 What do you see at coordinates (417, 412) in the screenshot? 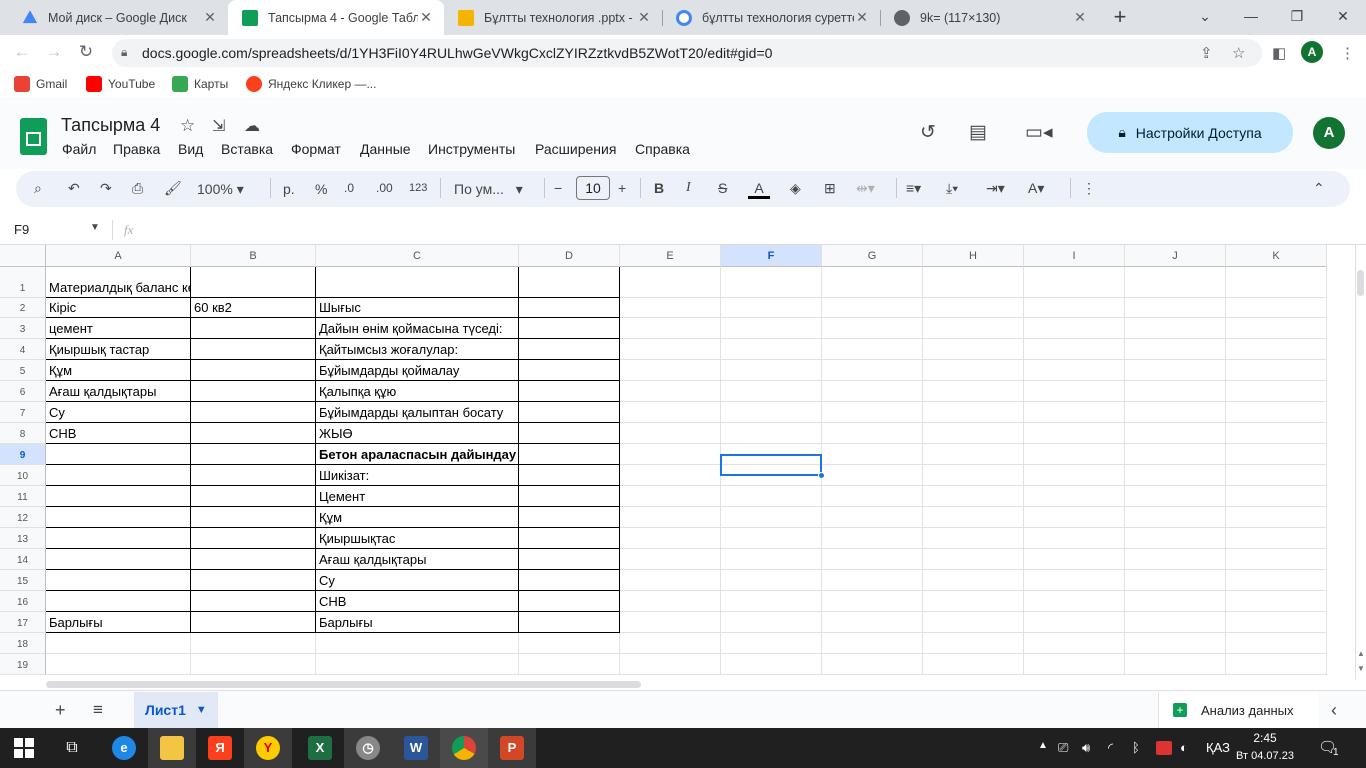
I see `cell-c7: Бұйымдарды қалыптан босату` at bounding box center [417, 412].